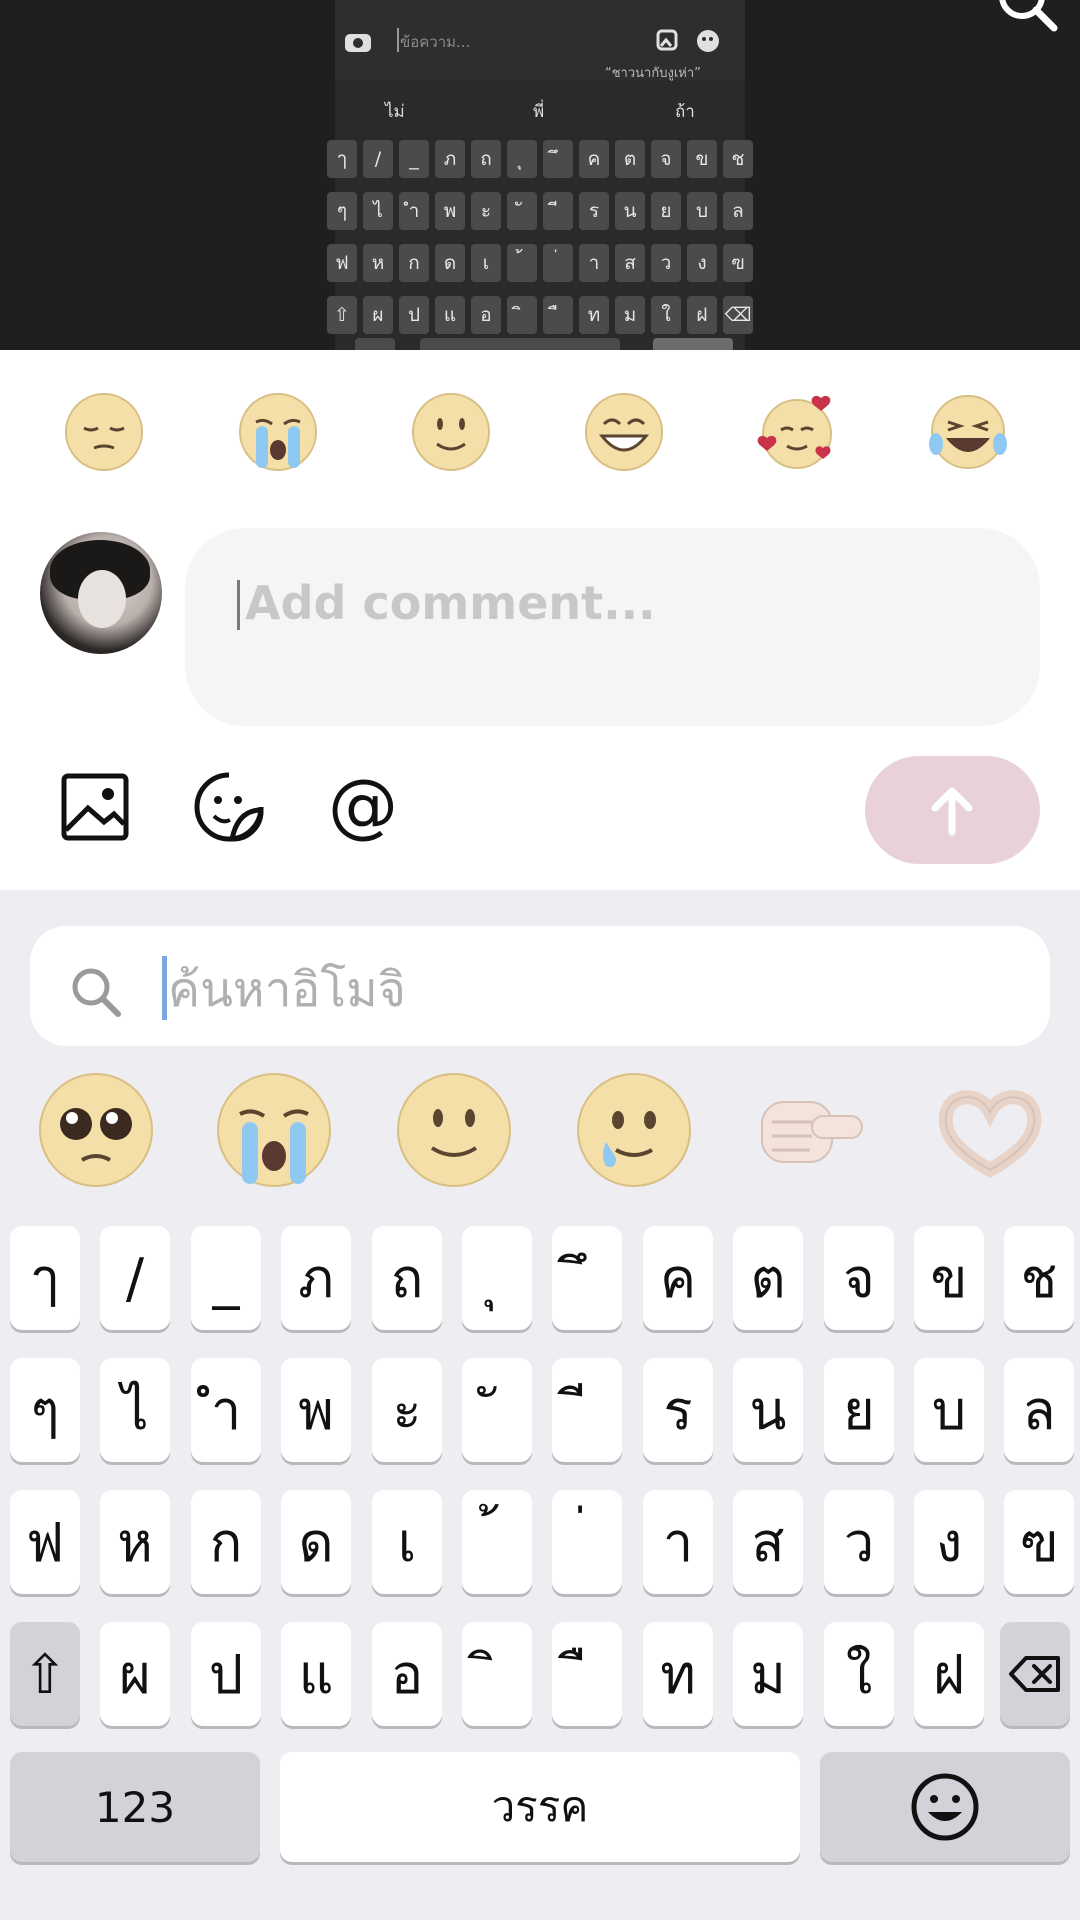 This screenshot has height=1920, width=1080. What do you see at coordinates (104, 432) in the screenshot?
I see `pensive-emoji` at bounding box center [104, 432].